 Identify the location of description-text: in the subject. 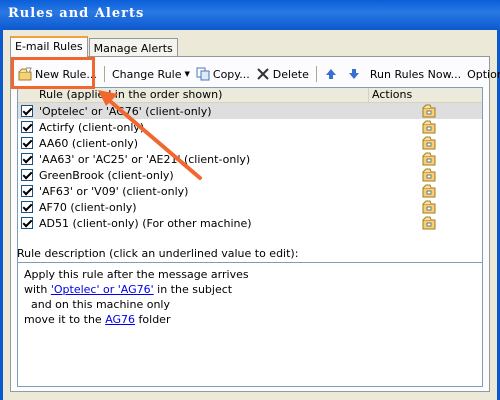
(193, 289).